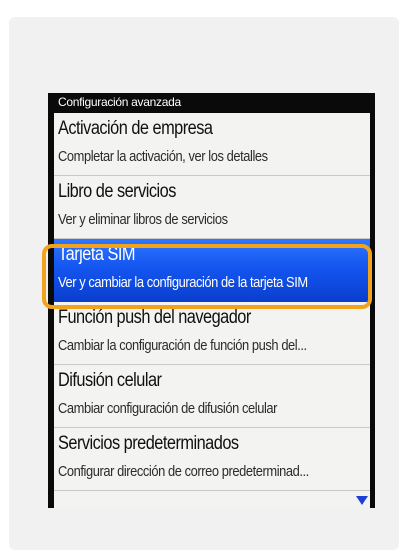  I want to click on menu-item-title: Tarjeta SIM, so click(96, 254).